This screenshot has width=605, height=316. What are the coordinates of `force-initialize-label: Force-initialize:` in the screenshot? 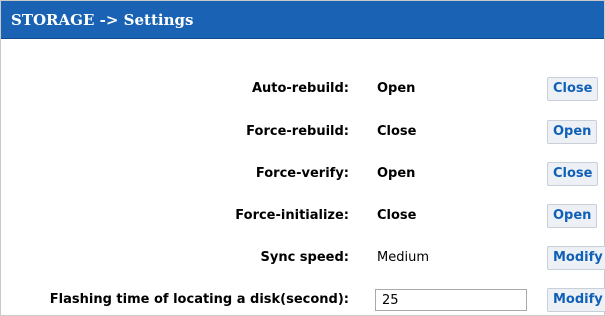 It's located at (292, 215).